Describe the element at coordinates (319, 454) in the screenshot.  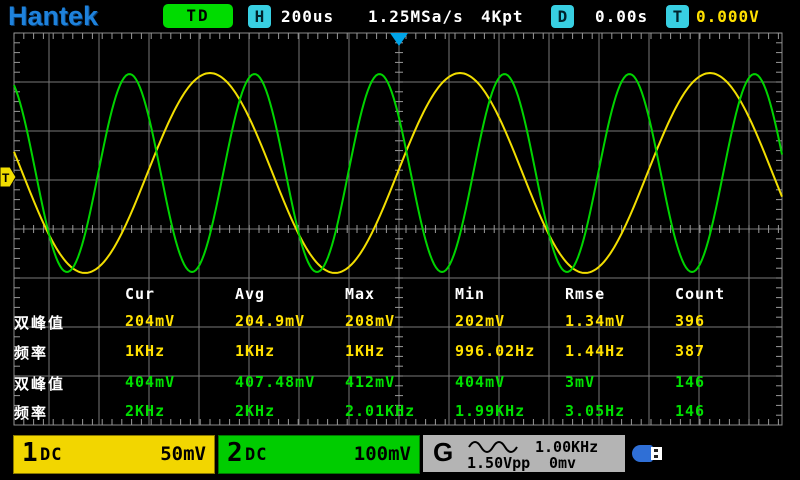
I see `channel2-status-box: 2 DC 100mV` at that location.